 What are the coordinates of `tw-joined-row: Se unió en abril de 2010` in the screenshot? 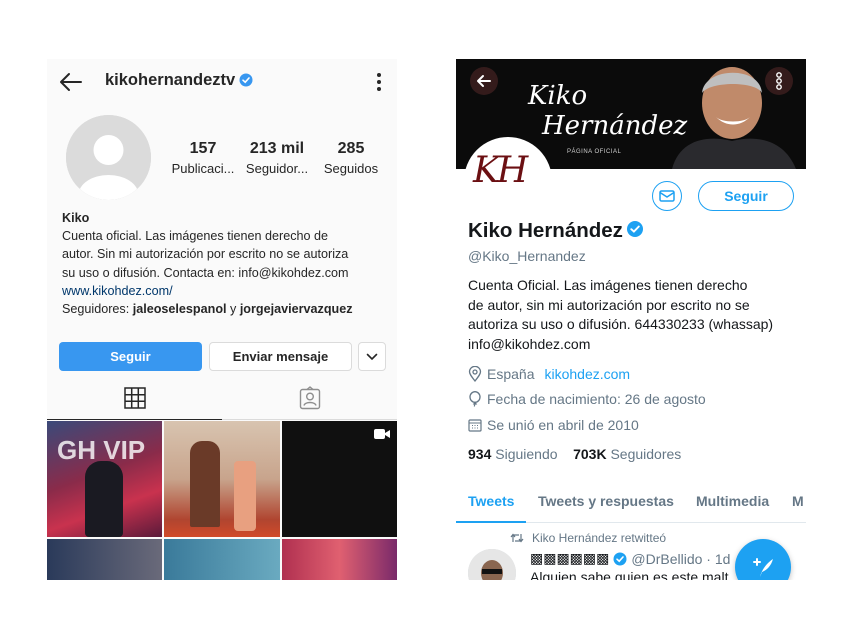 It's located at (553, 425).